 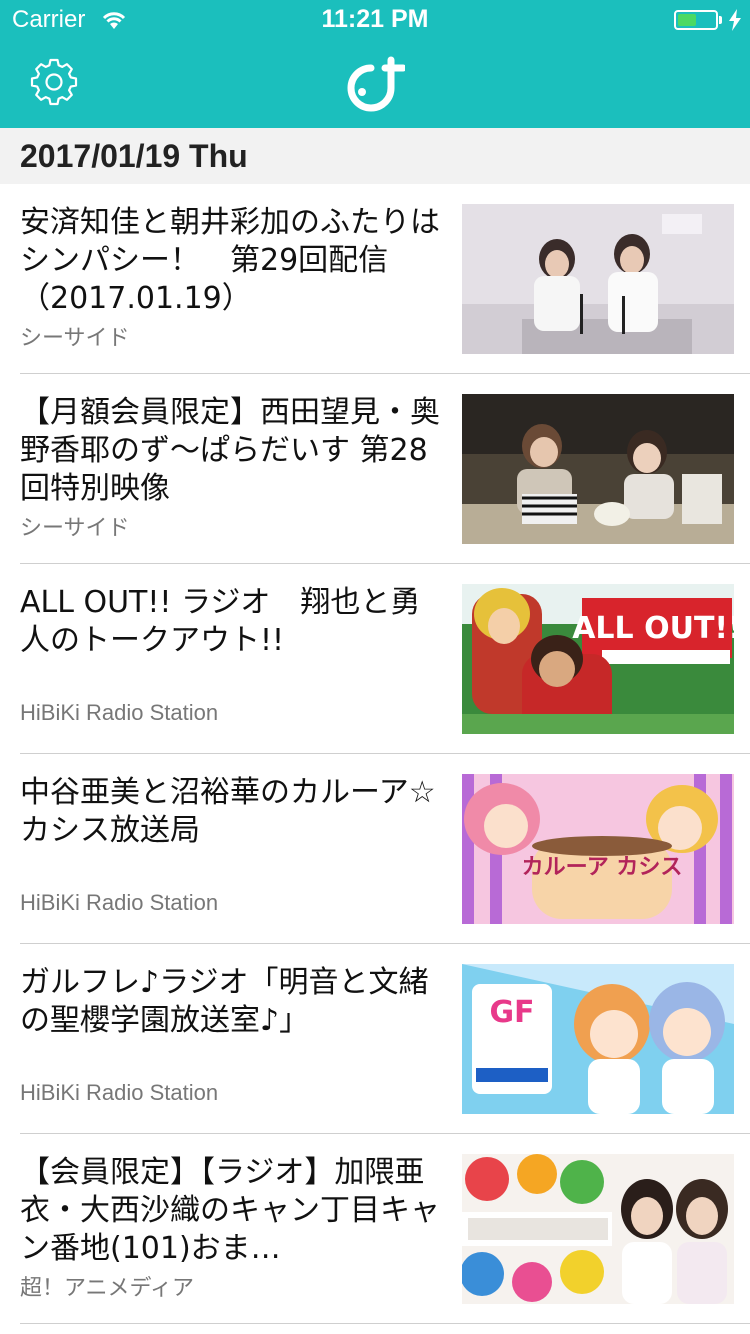 What do you see at coordinates (598, 1039) in the screenshot?
I see `thumbnail-image: GF` at bounding box center [598, 1039].